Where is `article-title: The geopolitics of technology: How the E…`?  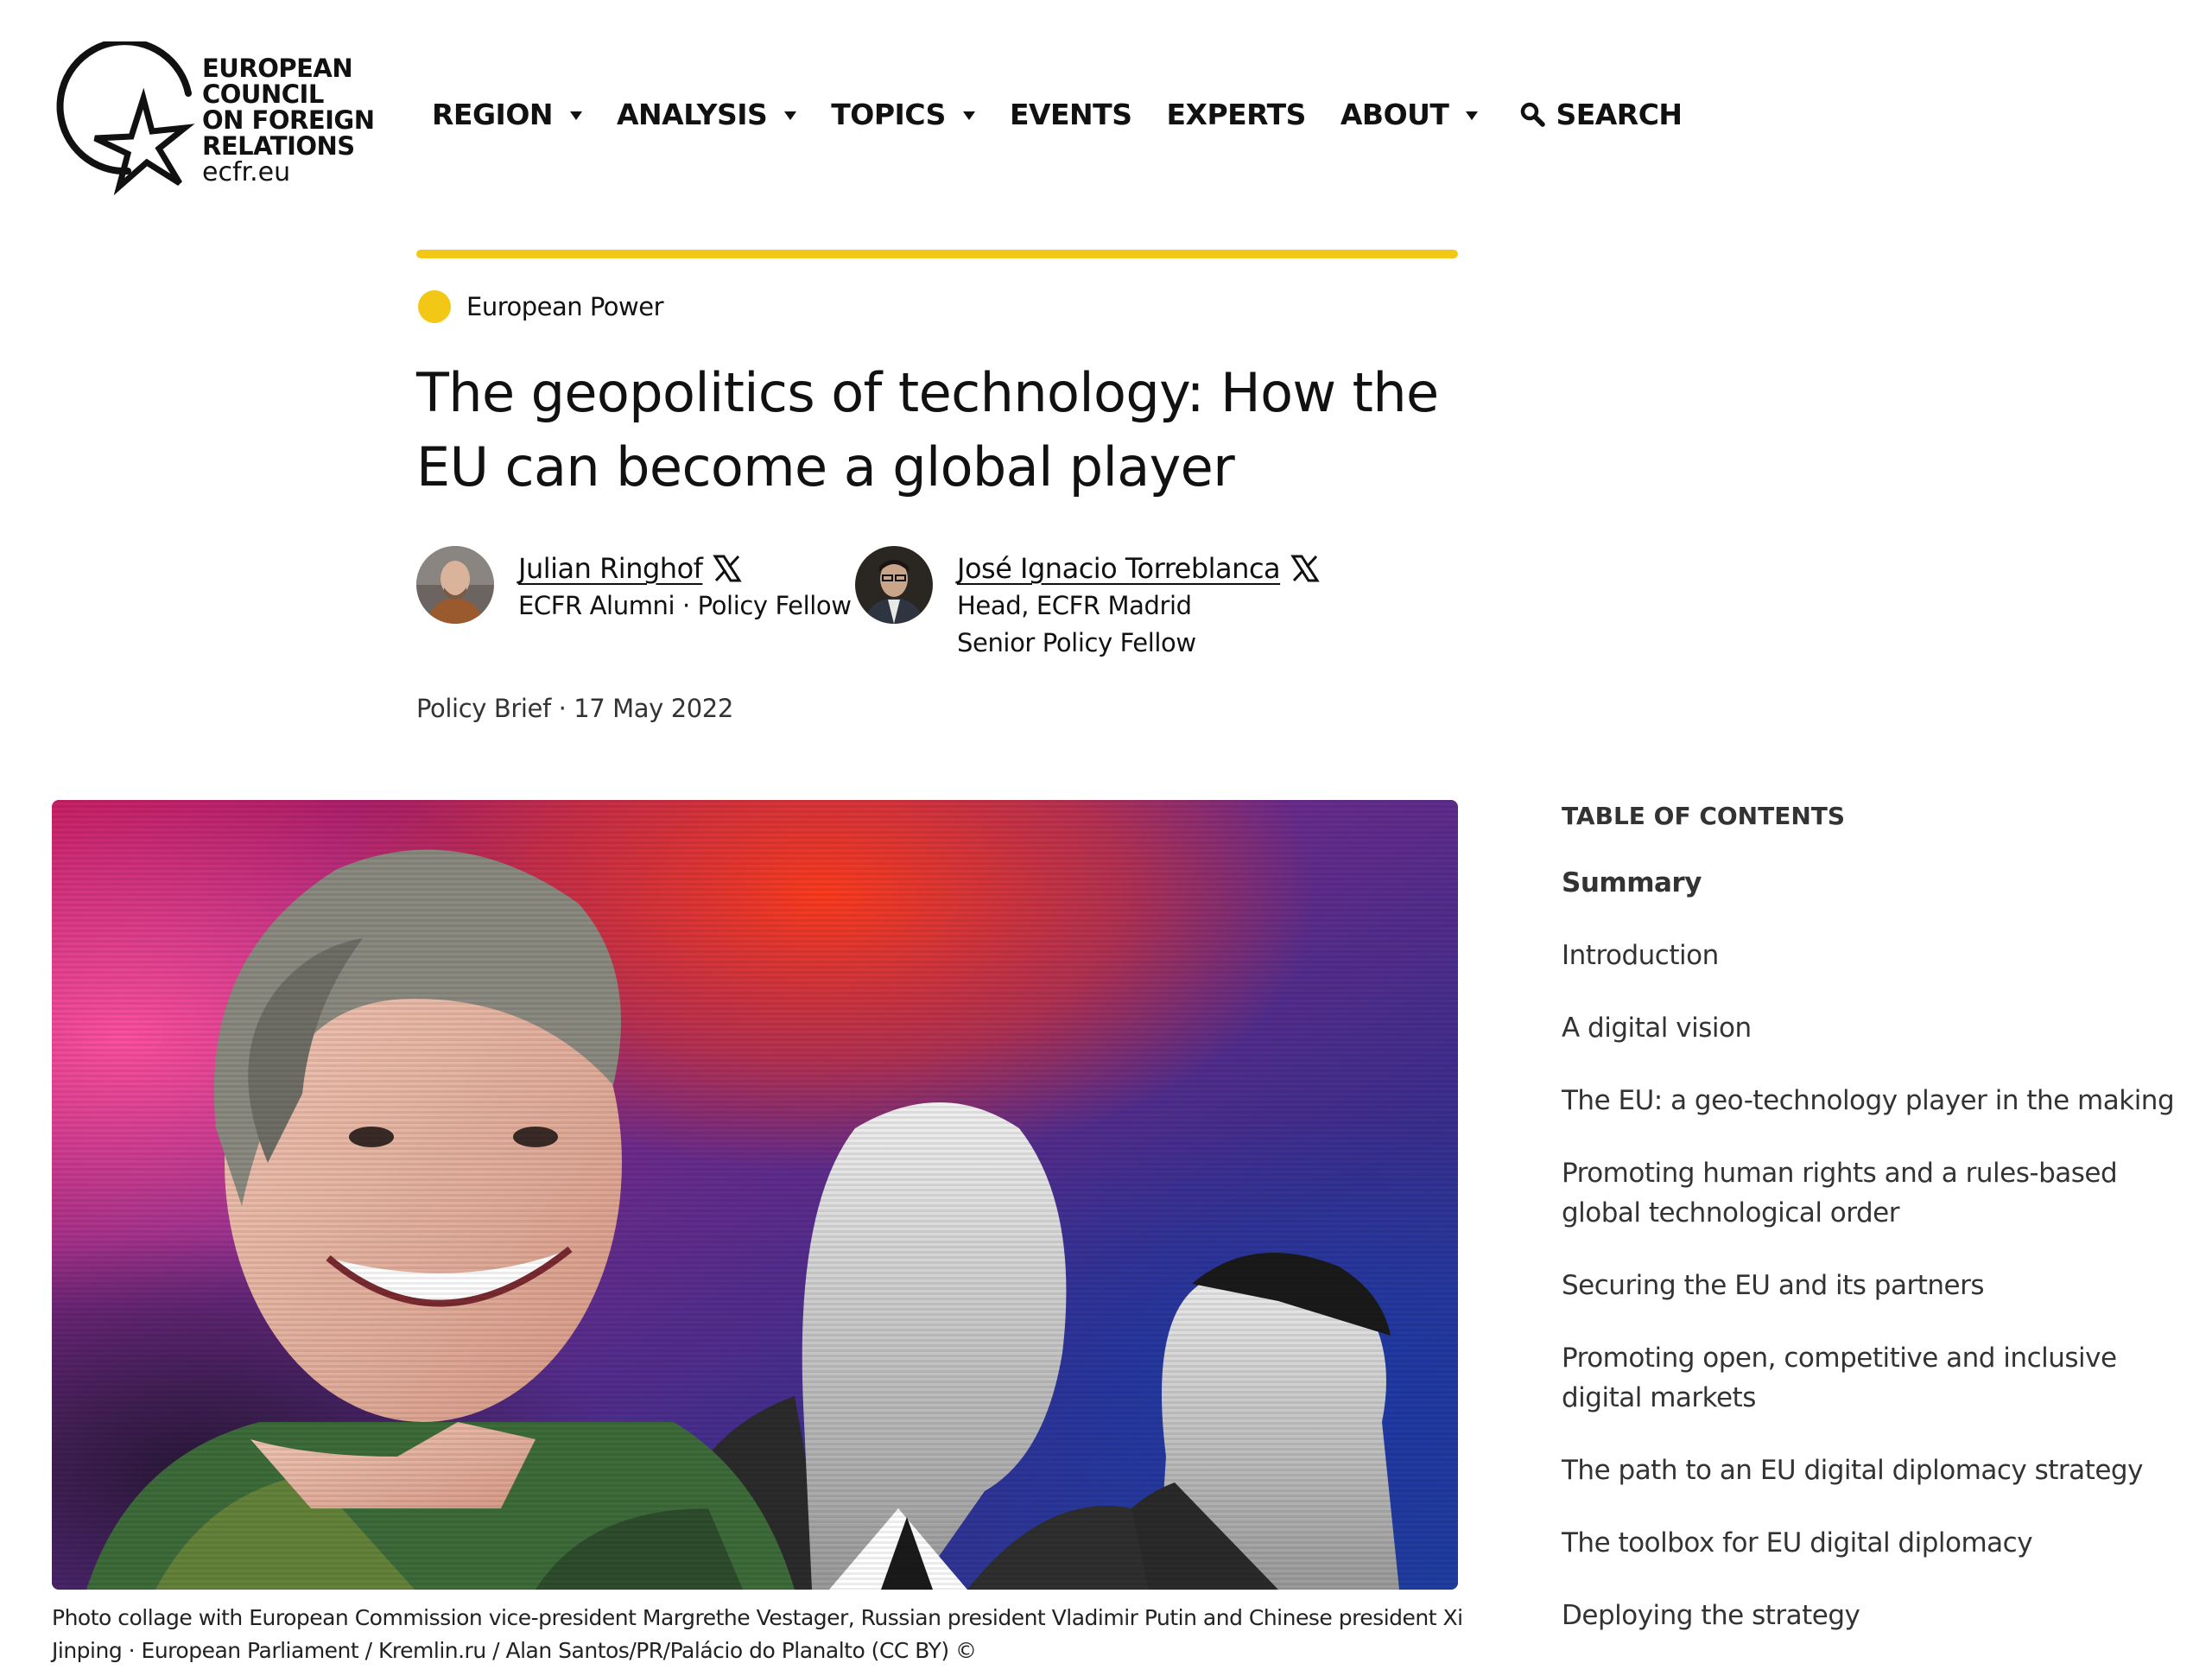 article-title: The geopolitics of technology: How the E… is located at coordinates (927, 429).